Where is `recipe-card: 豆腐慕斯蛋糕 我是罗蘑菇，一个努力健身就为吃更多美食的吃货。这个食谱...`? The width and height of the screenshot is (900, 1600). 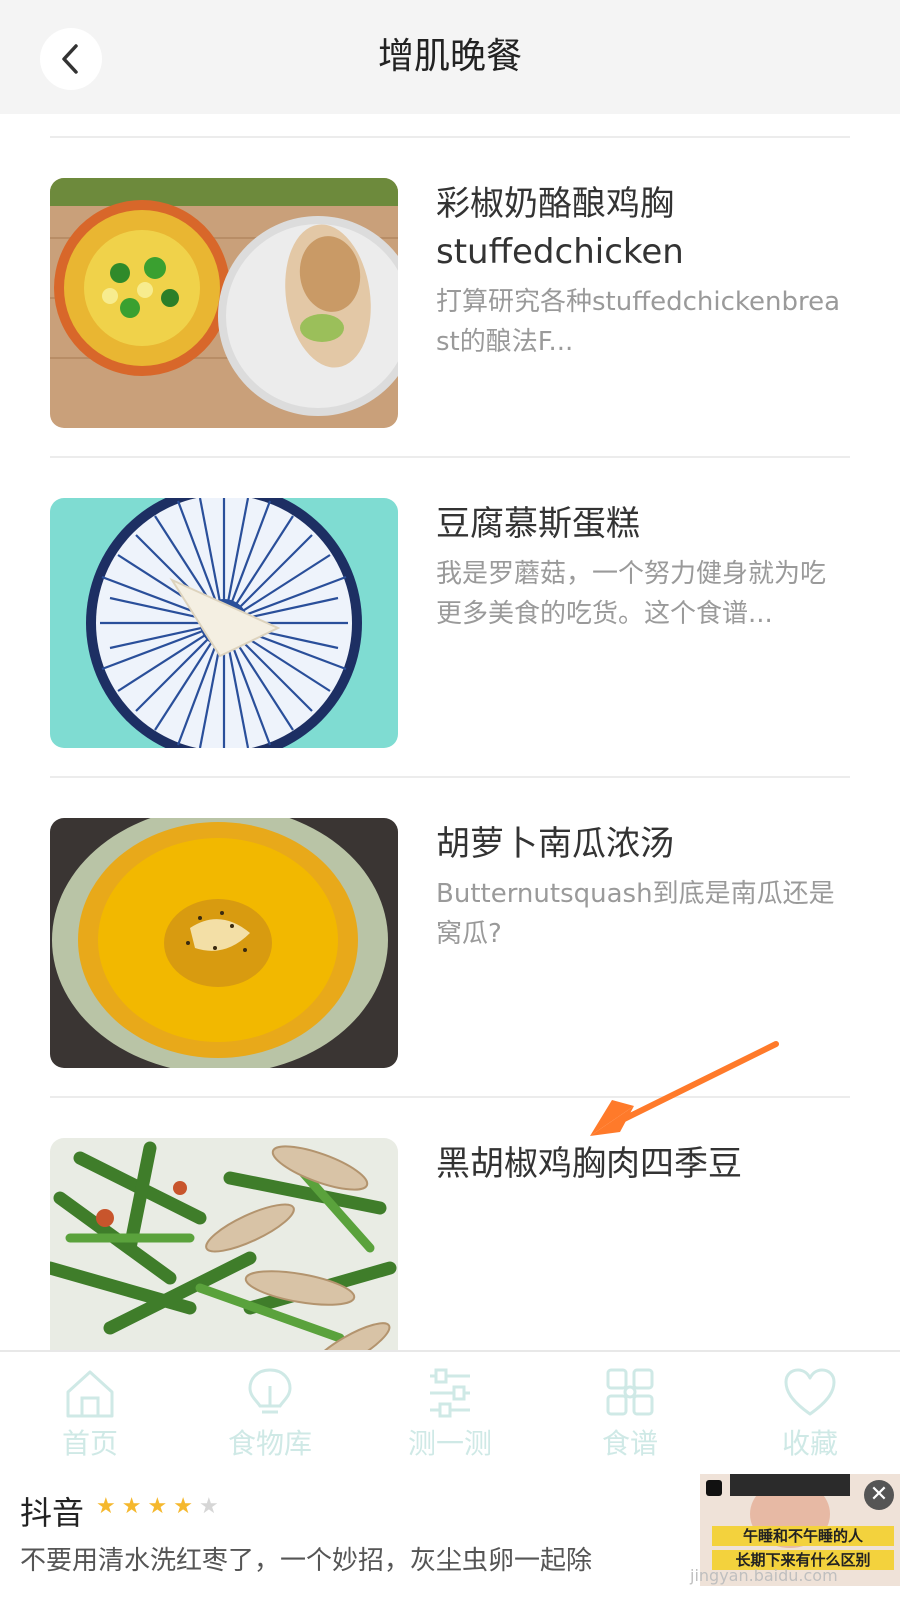 recipe-card: 豆腐慕斯蛋糕 我是罗蘑菇，一个努力健身就为吃更多美食的吃货。这个食谱... is located at coordinates (450, 623).